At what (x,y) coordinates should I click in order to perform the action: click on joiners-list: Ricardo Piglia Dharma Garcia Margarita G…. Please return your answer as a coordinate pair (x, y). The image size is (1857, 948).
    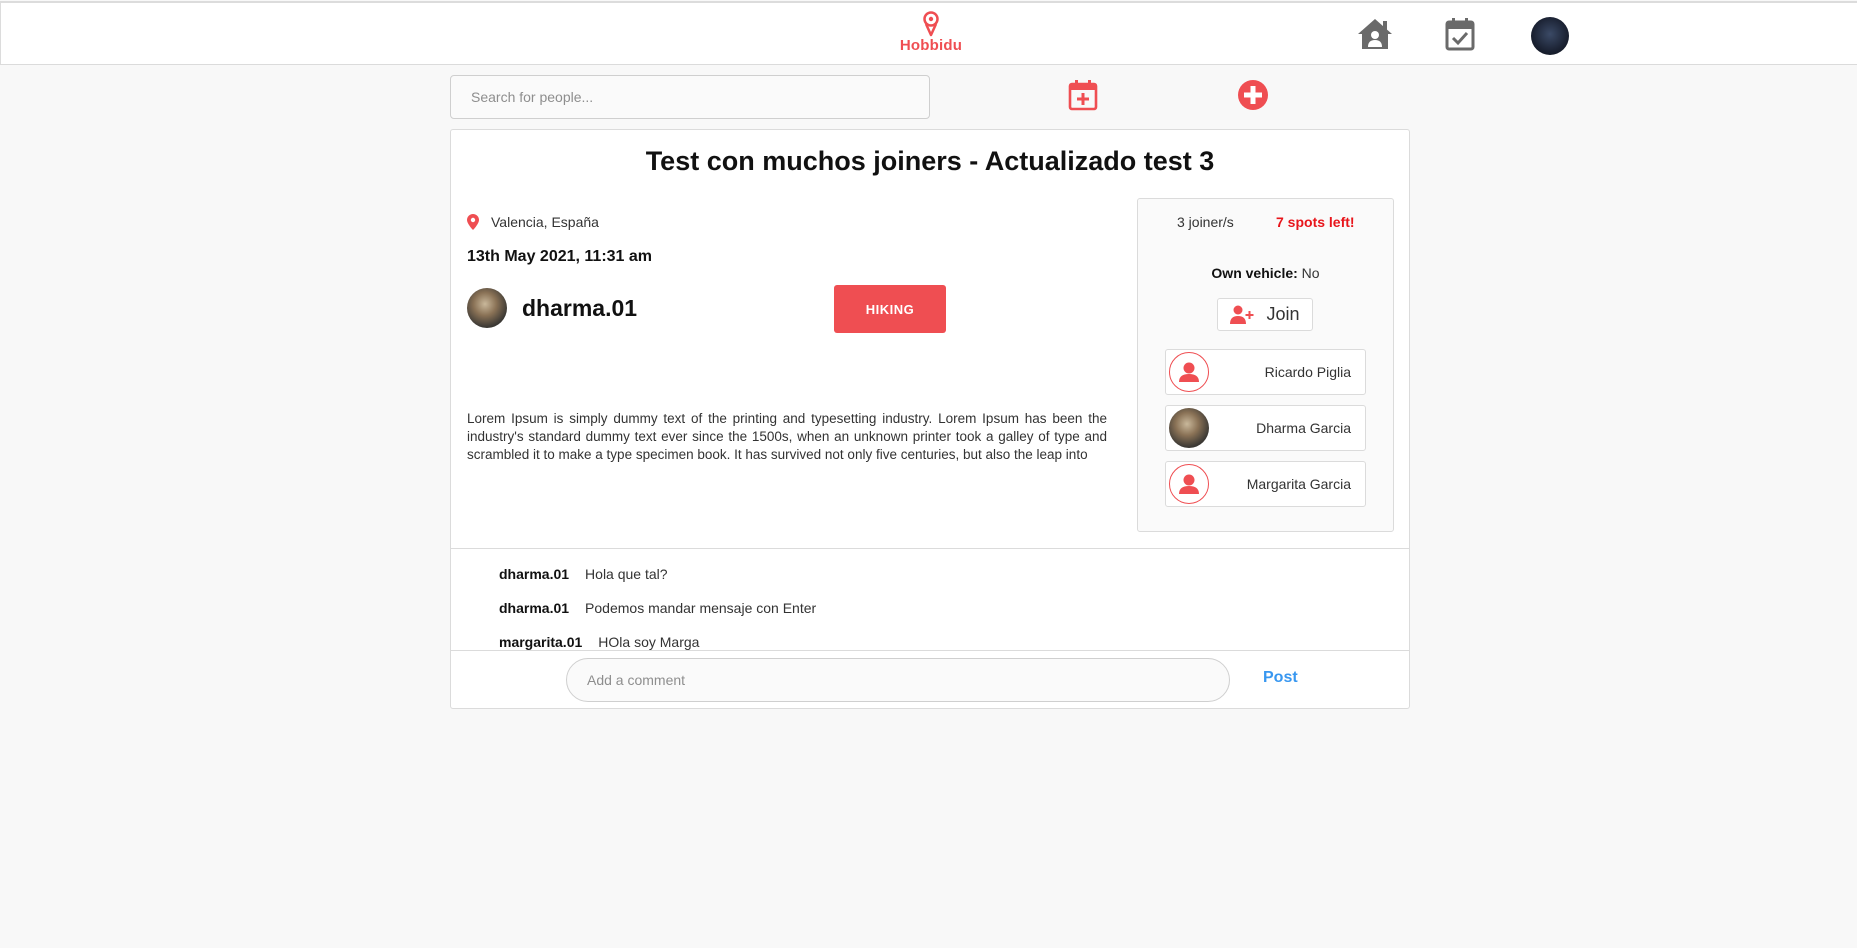
    Looking at the image, I should click on (1265, 433).